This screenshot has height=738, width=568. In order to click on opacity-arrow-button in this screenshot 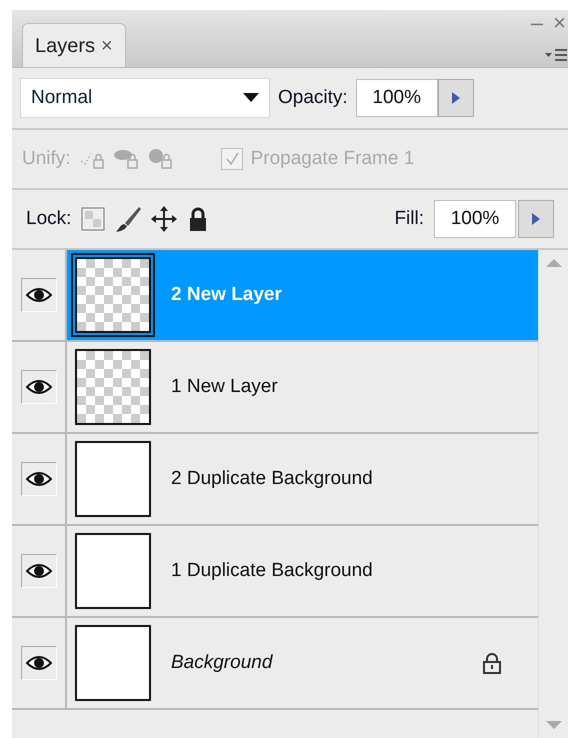, I will do `click(456, 98)`.